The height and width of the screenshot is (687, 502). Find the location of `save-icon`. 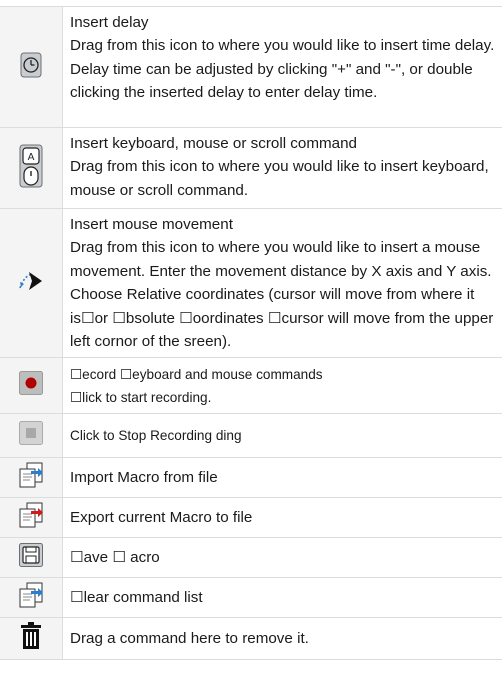

save-icon is located at coordinates (31, 557).